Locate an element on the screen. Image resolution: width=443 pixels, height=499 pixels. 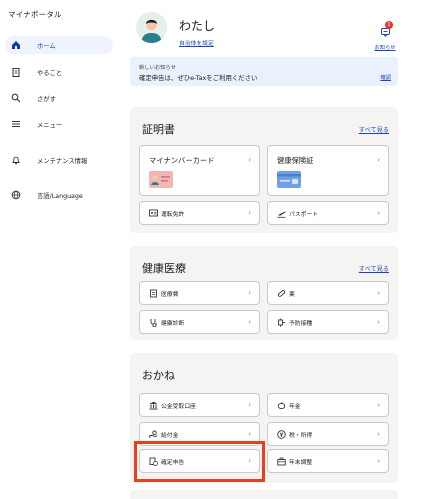
sidebar-item-label: ホーム is located at coordinates (46, 46).